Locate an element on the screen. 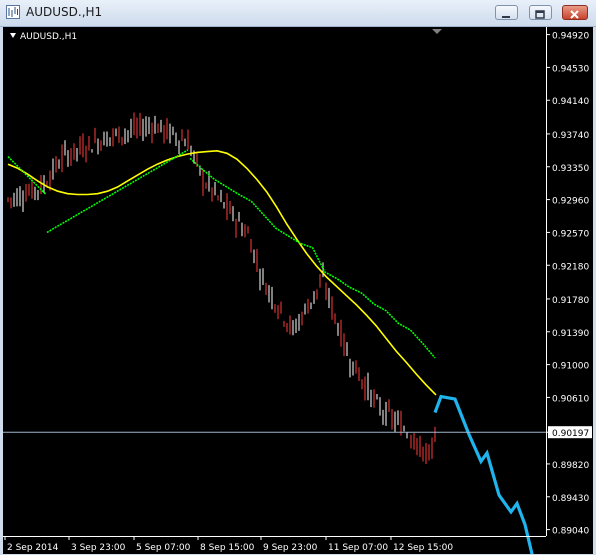  price-tick-label: 0.94920 is located at coordinates (570, 37).